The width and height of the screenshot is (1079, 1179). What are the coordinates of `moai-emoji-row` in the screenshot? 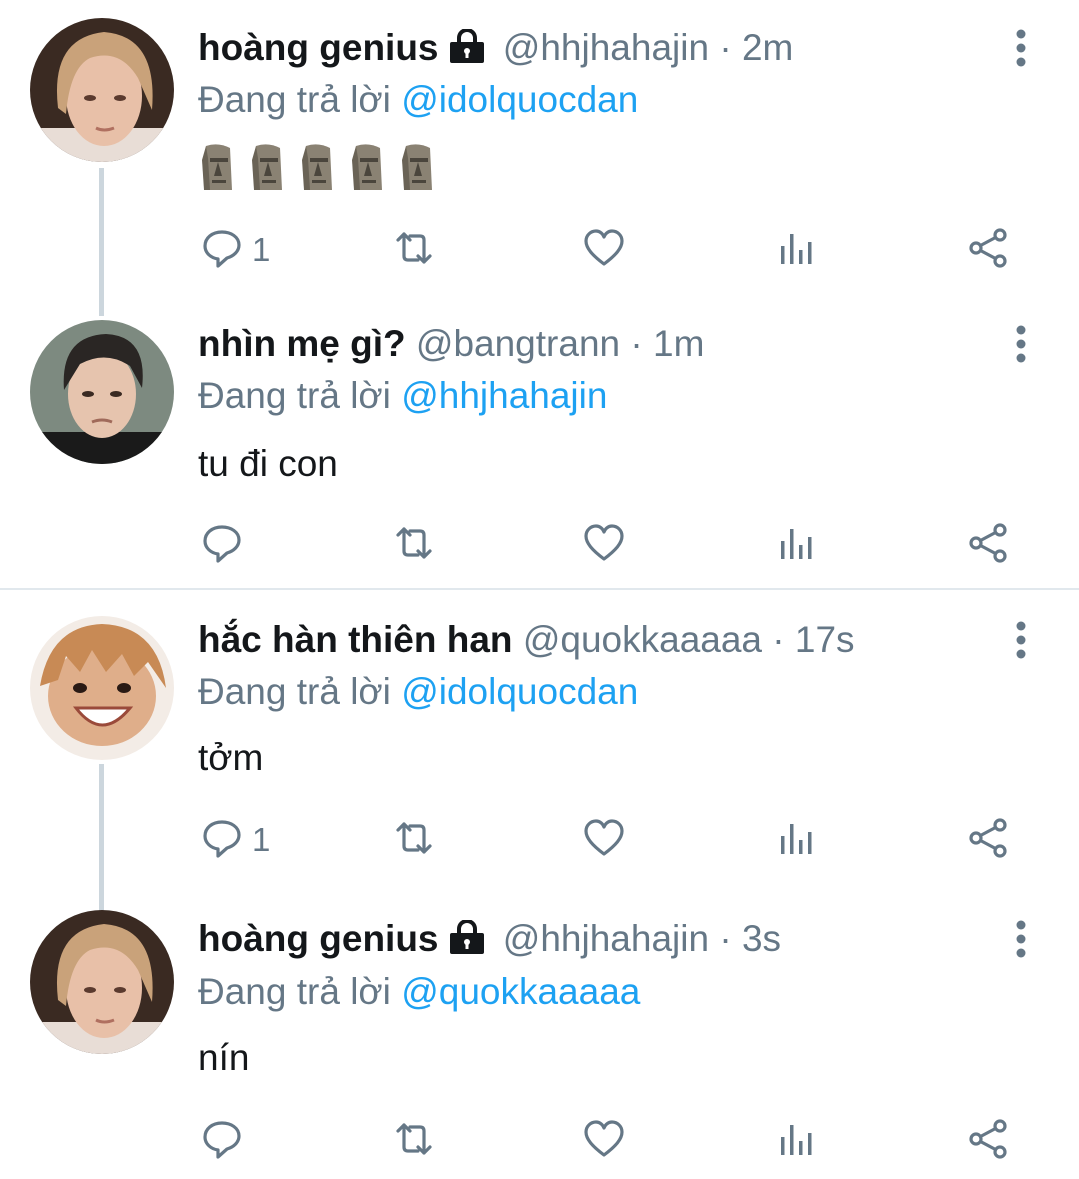 It's located at (323, 172).